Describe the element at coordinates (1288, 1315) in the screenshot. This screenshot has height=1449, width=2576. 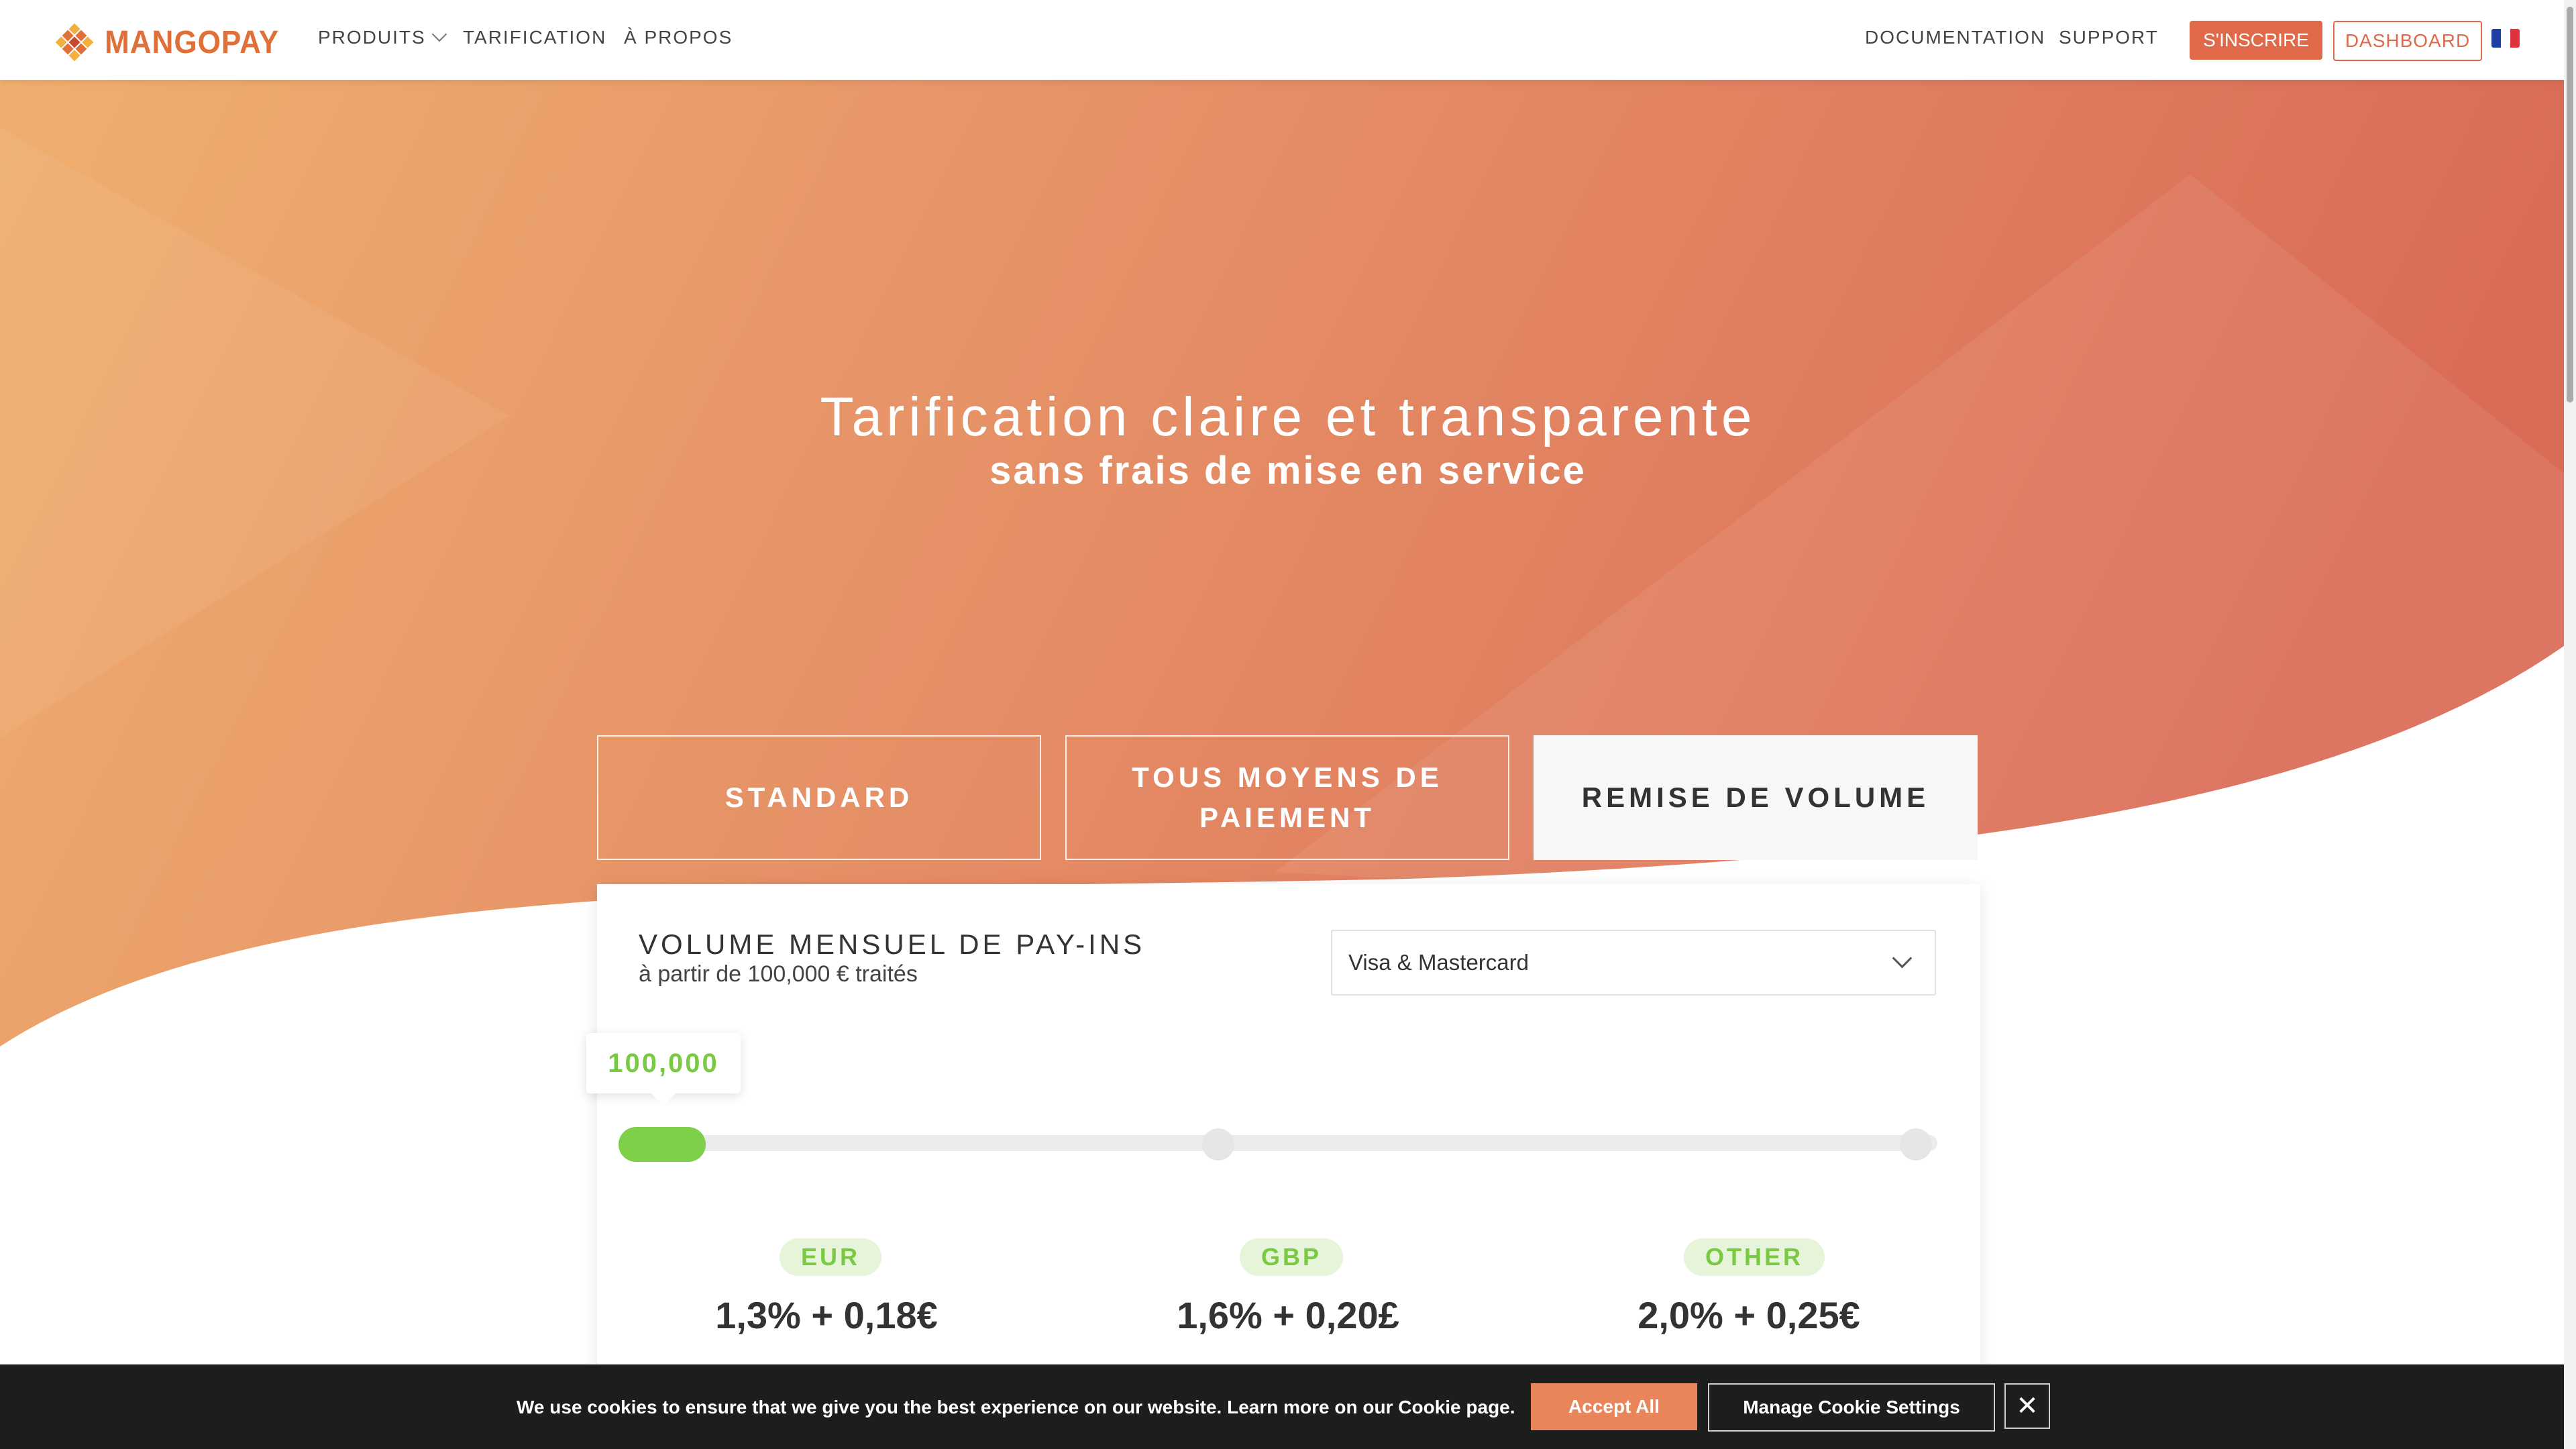
I see `price-gbp: 1,6% + 0,20£` at that location.